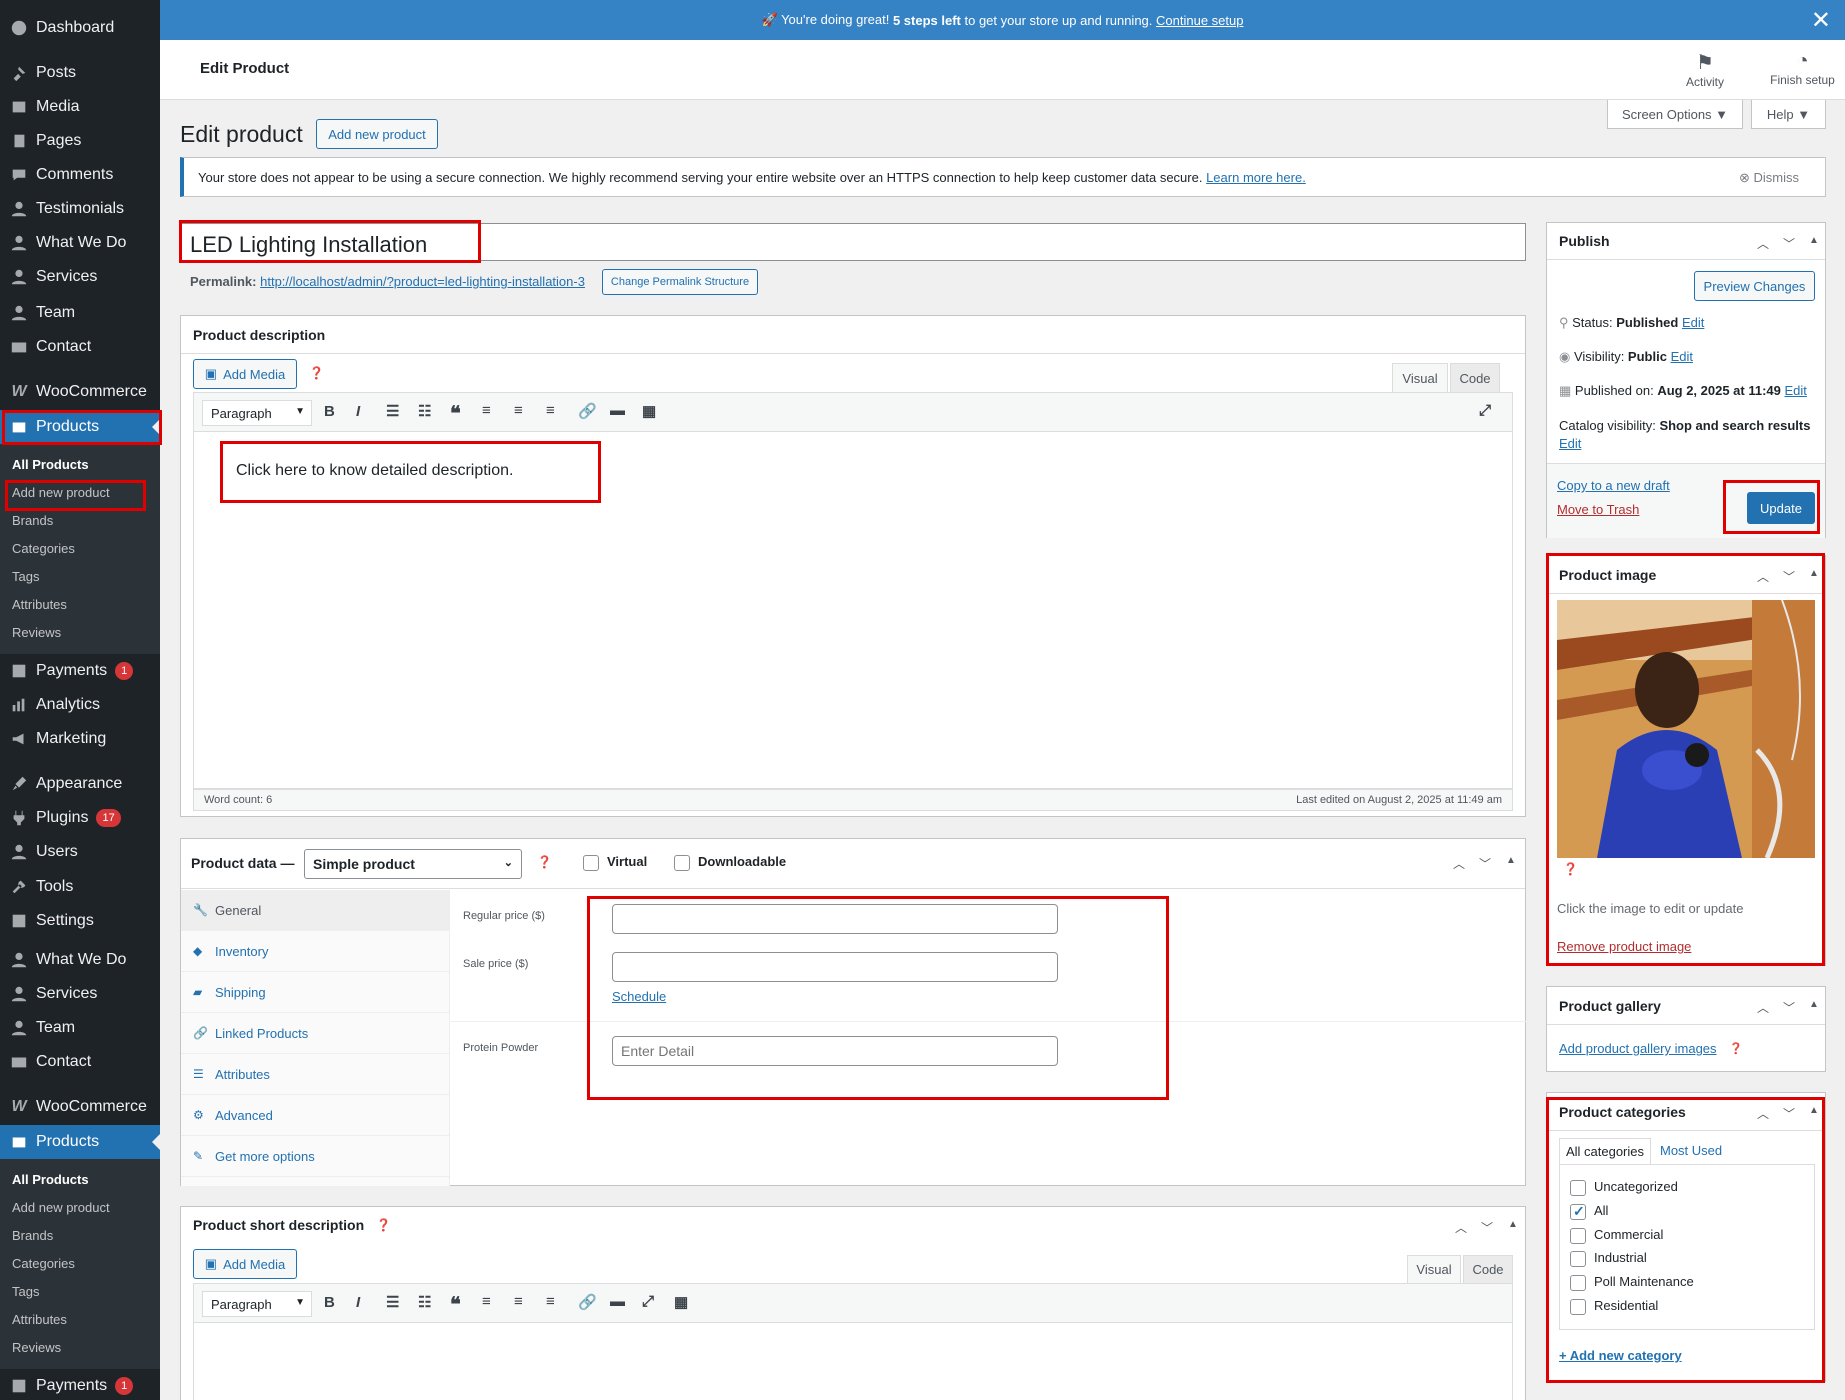 The image size is (1845, 1400). What do you see at coordinates (80, 313) in the screenshot?
I see `menu-team: Team` at bounding box center [80, 313].